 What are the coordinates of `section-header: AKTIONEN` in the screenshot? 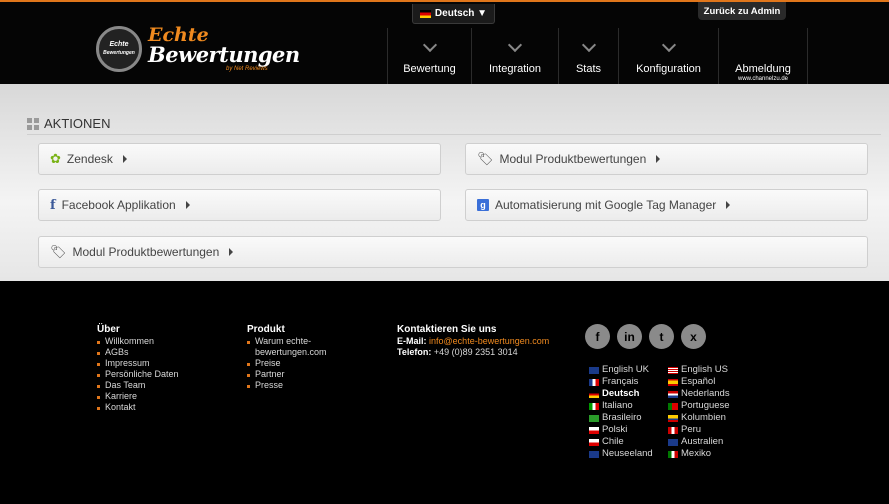 It's located at (454, 124).